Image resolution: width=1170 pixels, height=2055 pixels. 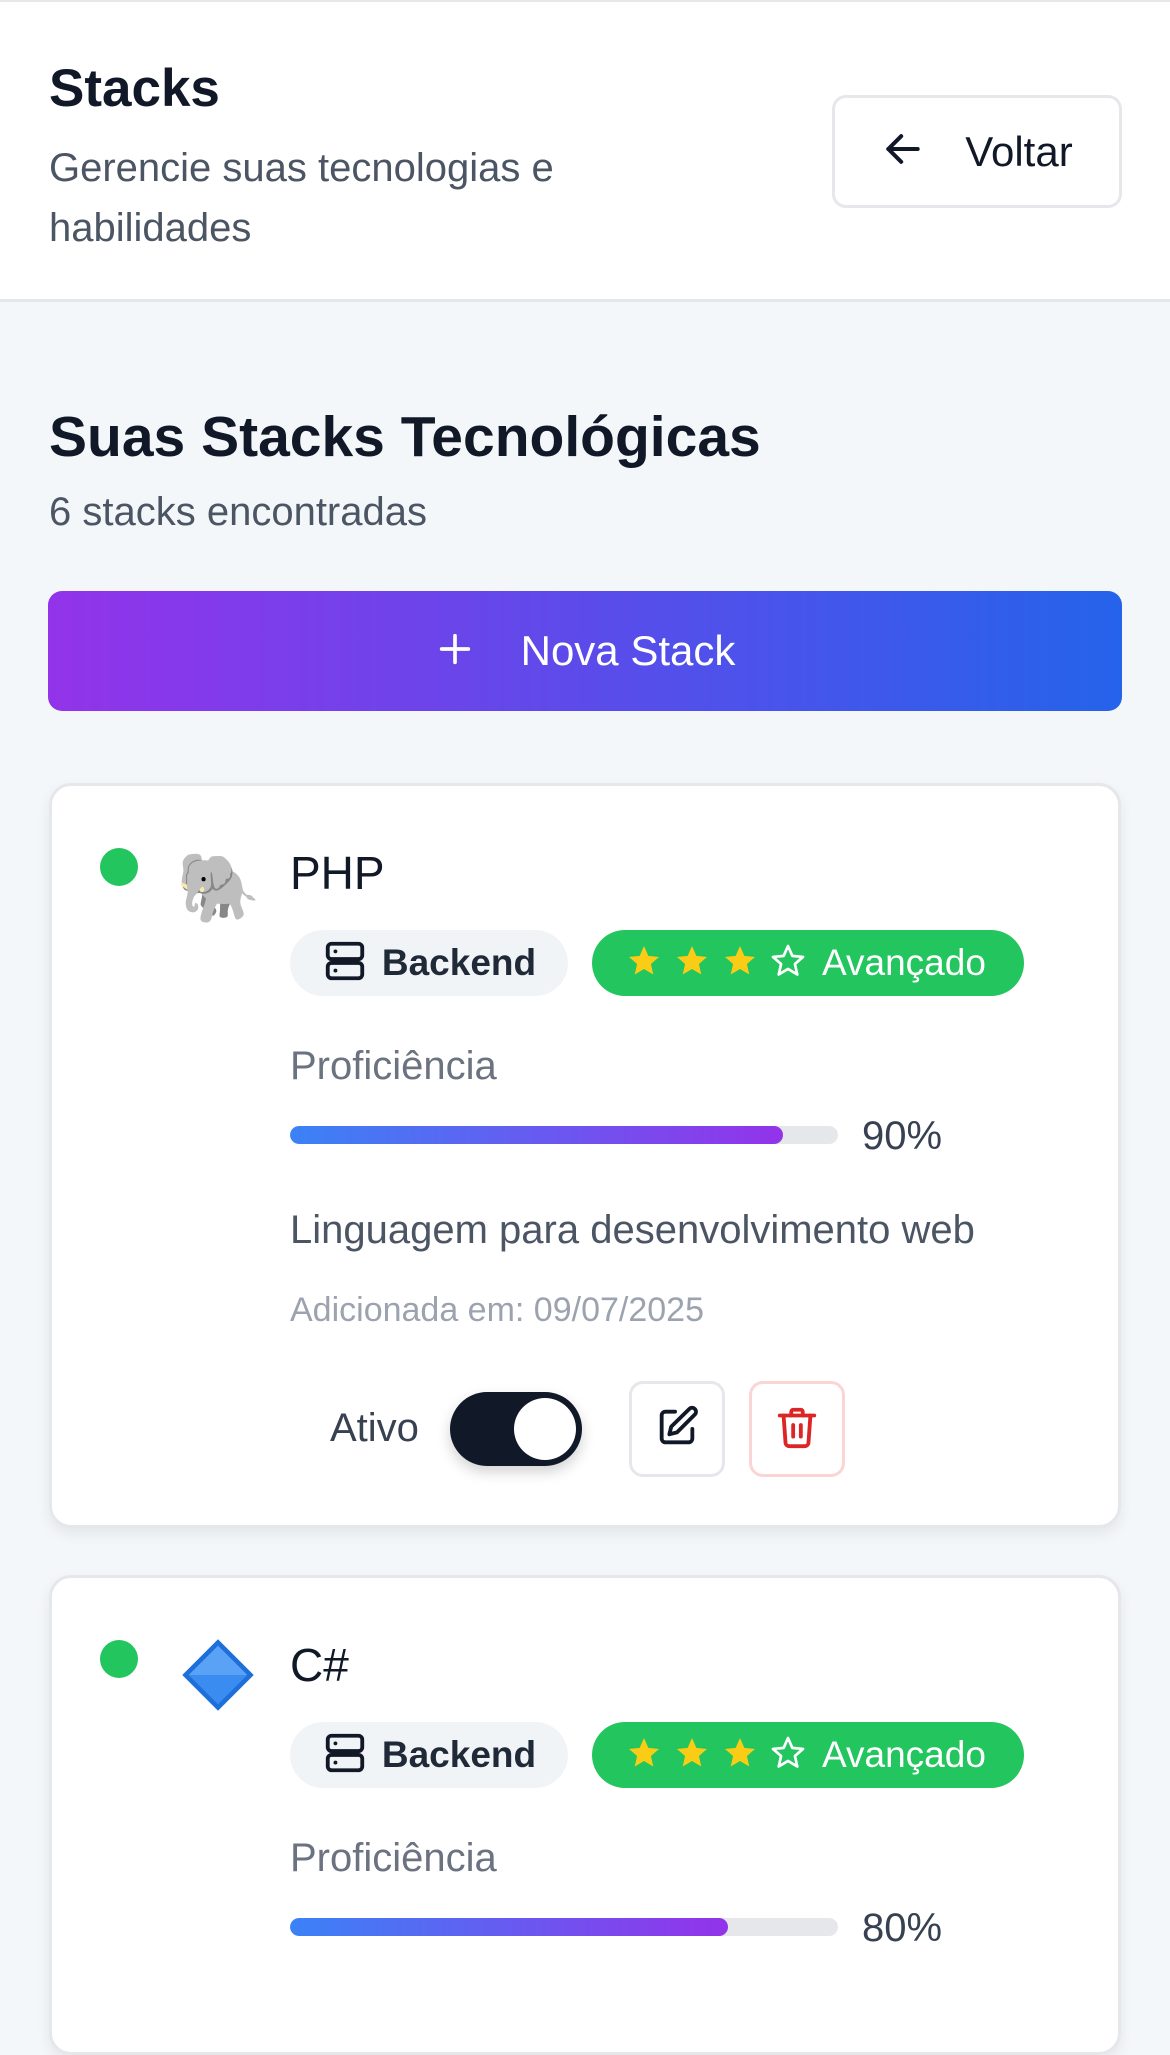 I want to click on trash-icon, so click(x=797, y=1429).